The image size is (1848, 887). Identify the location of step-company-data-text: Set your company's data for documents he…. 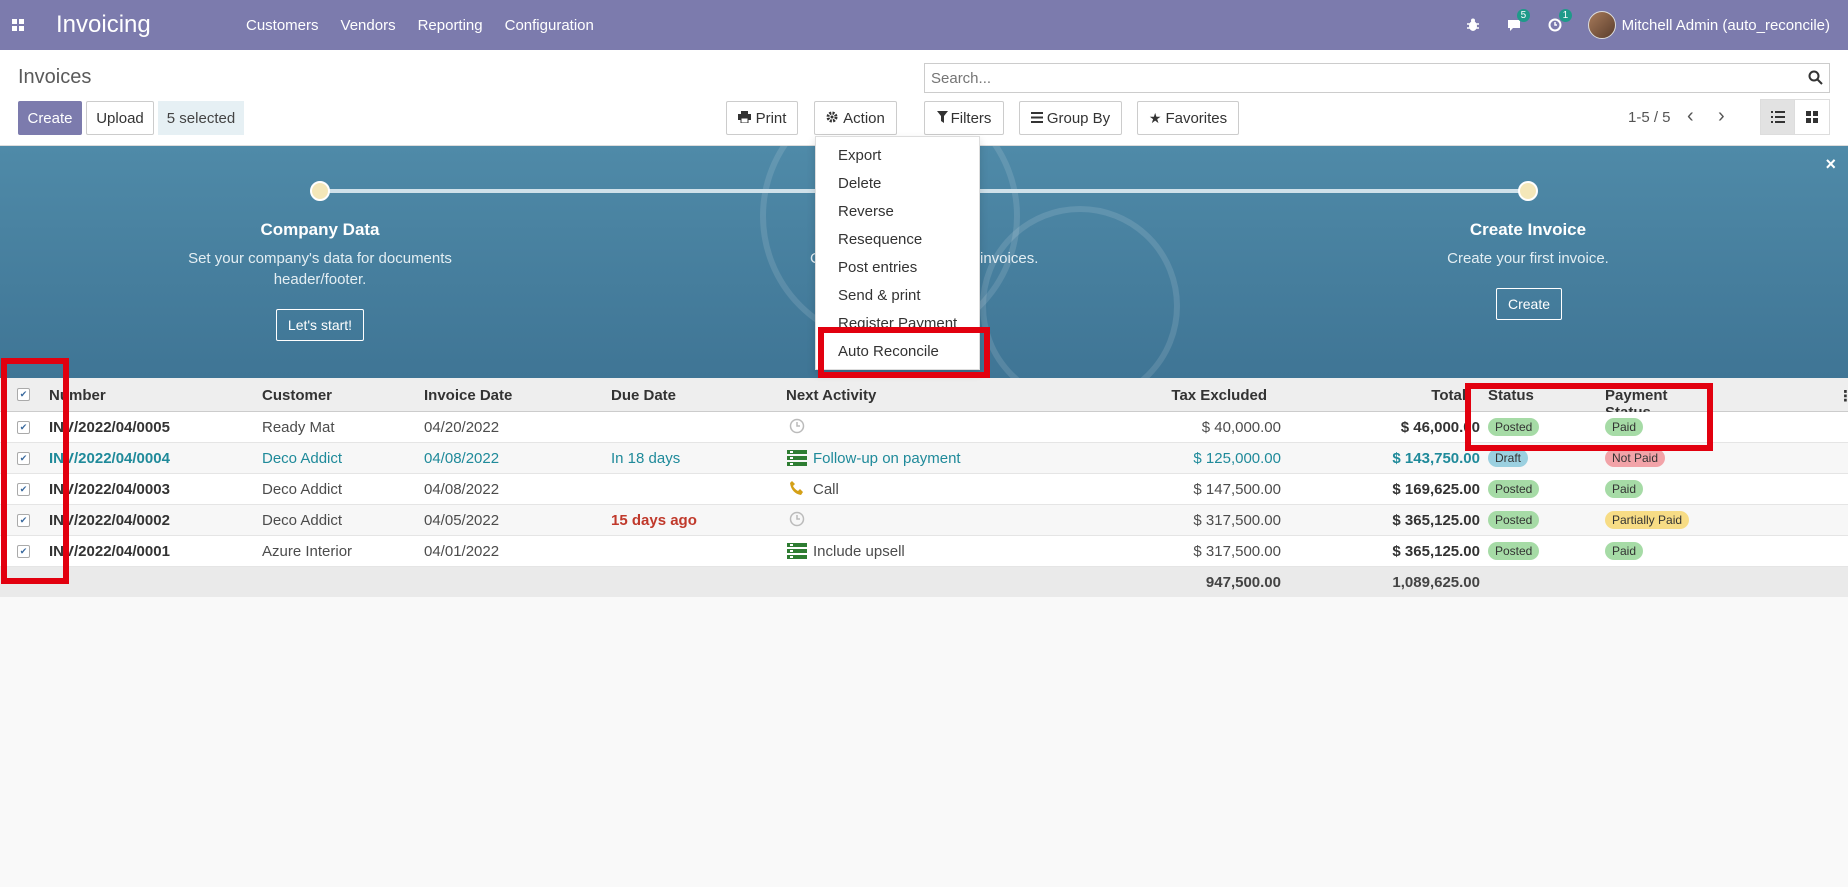
(320, 269).